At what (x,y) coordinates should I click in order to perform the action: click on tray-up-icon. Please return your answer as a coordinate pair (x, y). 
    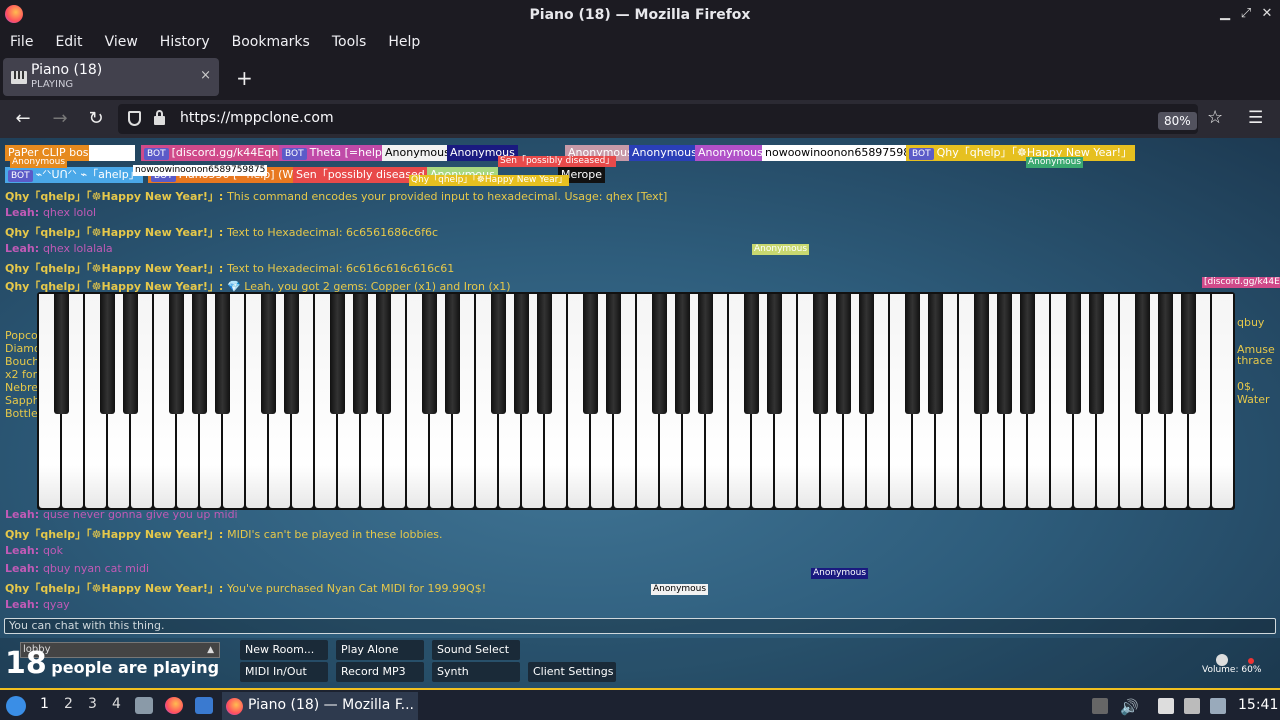
    Looking at the image, I should click on (1100, 706).